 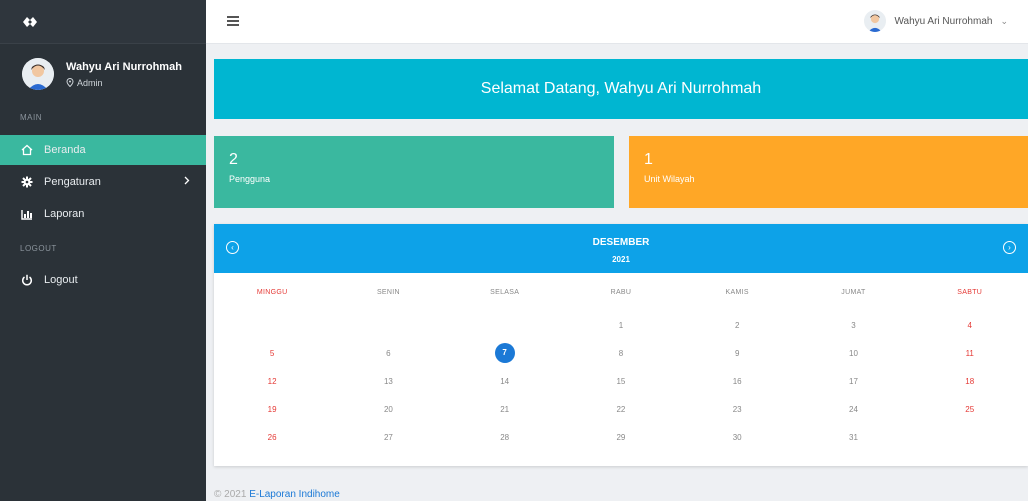 I want to click on welcome-banner: Selamat Datang, Wahyu Ari Nurrohmah, so click(x=621, y=89).